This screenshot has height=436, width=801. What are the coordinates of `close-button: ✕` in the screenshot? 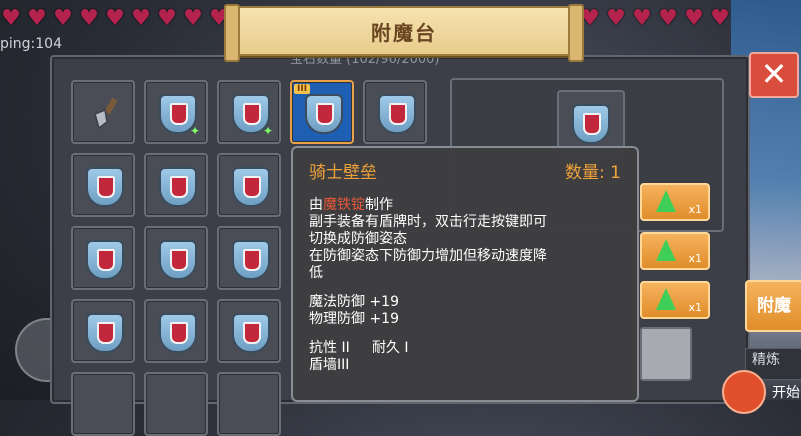 It's located at (774, 75).